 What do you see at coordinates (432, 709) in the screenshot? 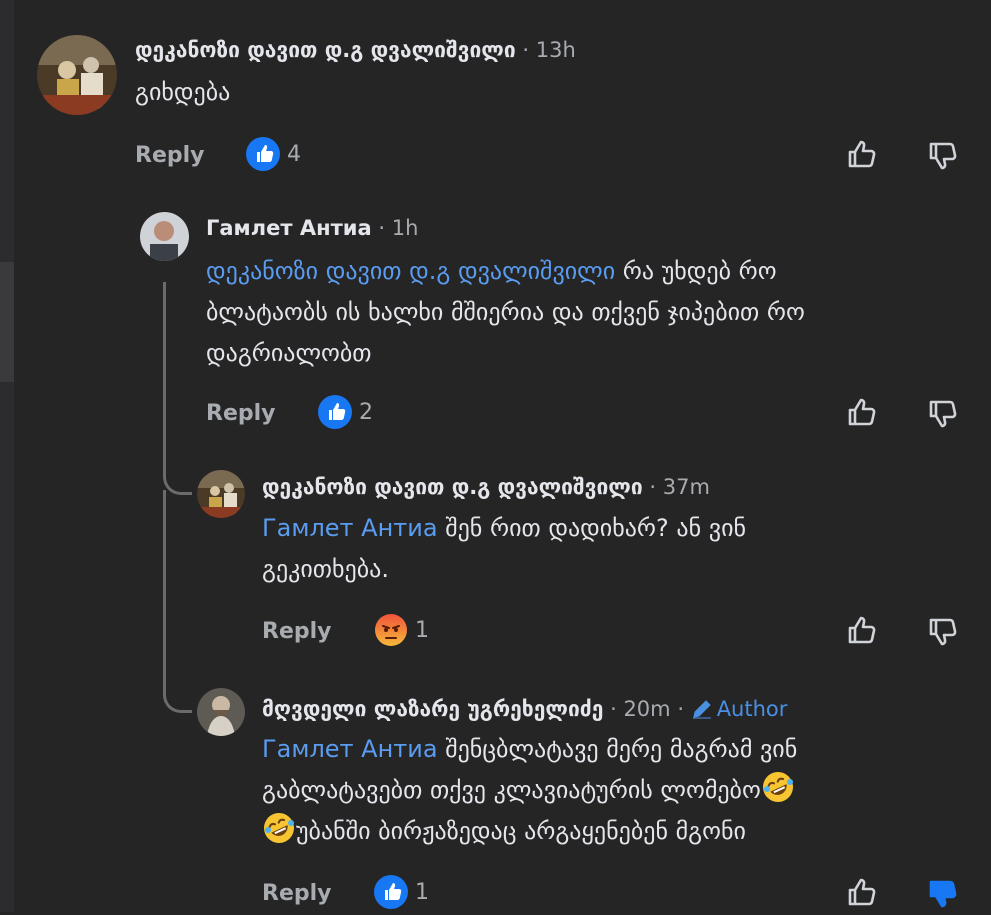
I see `commenter-name: მღვდელი ლაზარე უგრეხელიძე` at bounding box center [432, 709].